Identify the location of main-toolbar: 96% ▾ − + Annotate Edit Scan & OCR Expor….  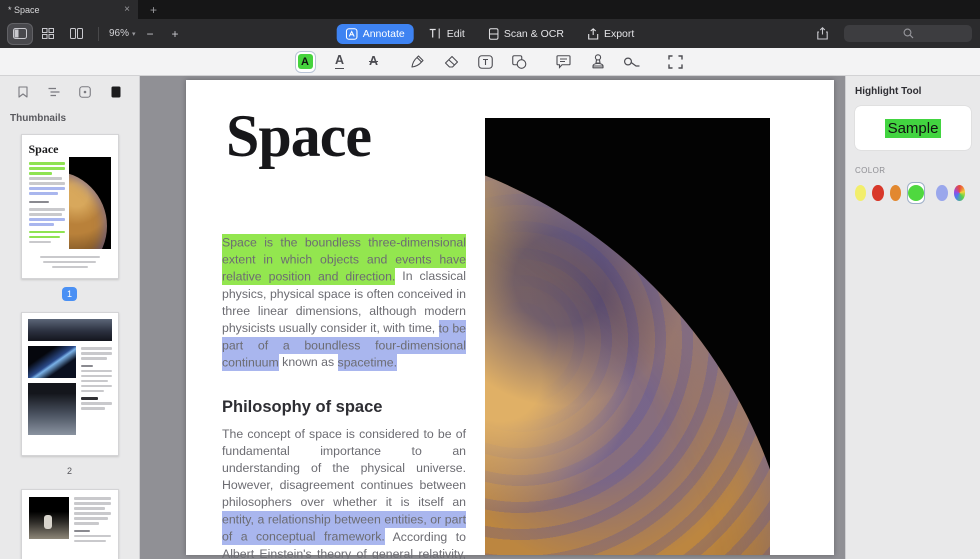
(490, 33).